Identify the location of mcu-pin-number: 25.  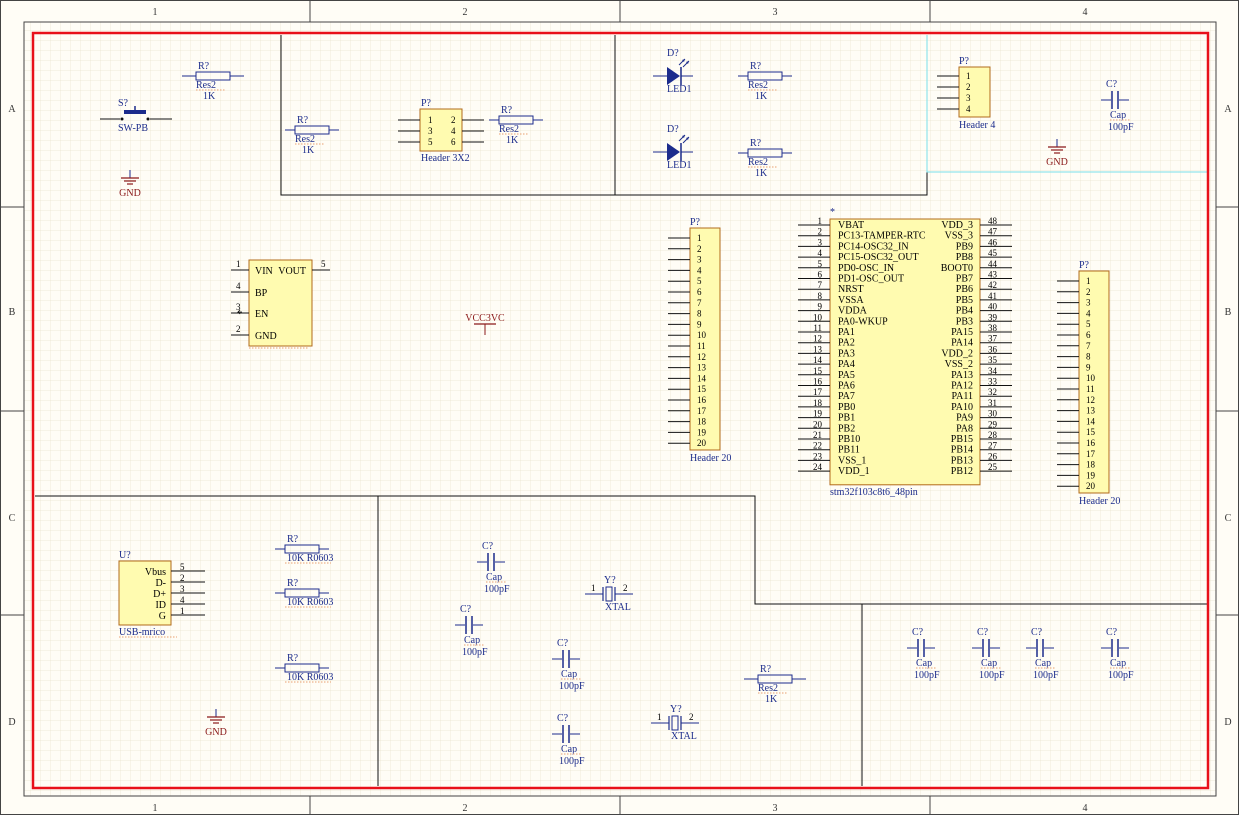
(993, 467).